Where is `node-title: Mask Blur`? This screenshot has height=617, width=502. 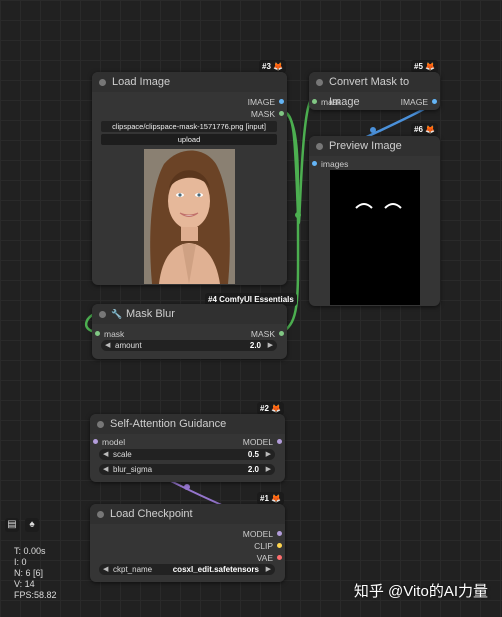 node-title: Mask Blur is located at coordinates (150, 314).